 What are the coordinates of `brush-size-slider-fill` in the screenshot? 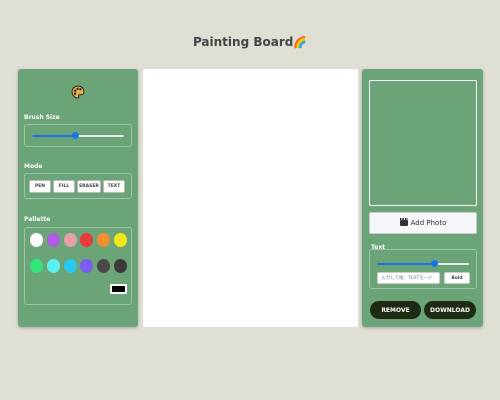 It's located at (54, 136).